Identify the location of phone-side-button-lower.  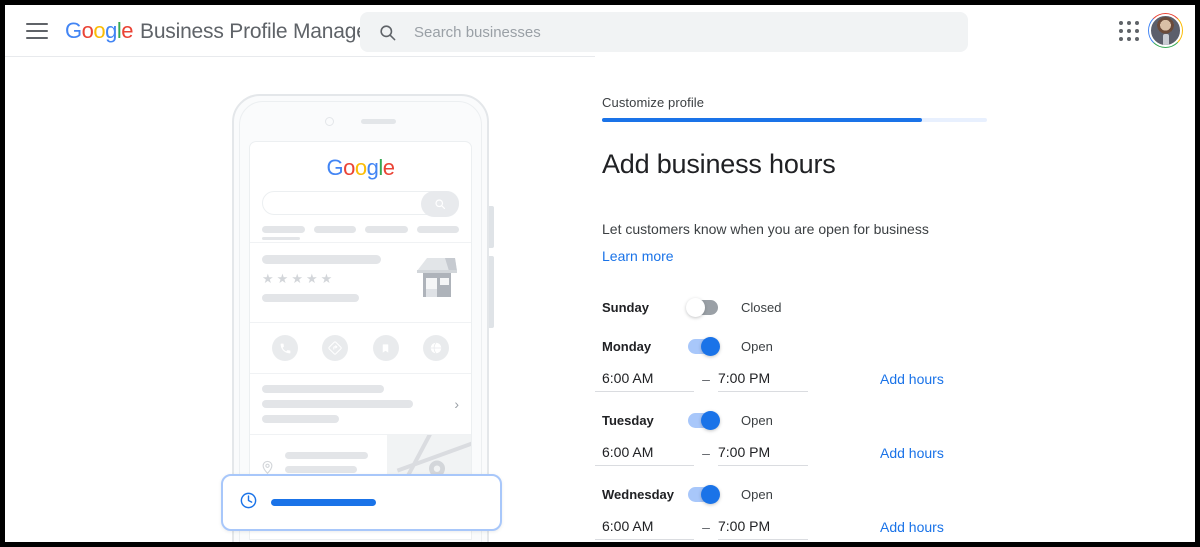
(491, 292).